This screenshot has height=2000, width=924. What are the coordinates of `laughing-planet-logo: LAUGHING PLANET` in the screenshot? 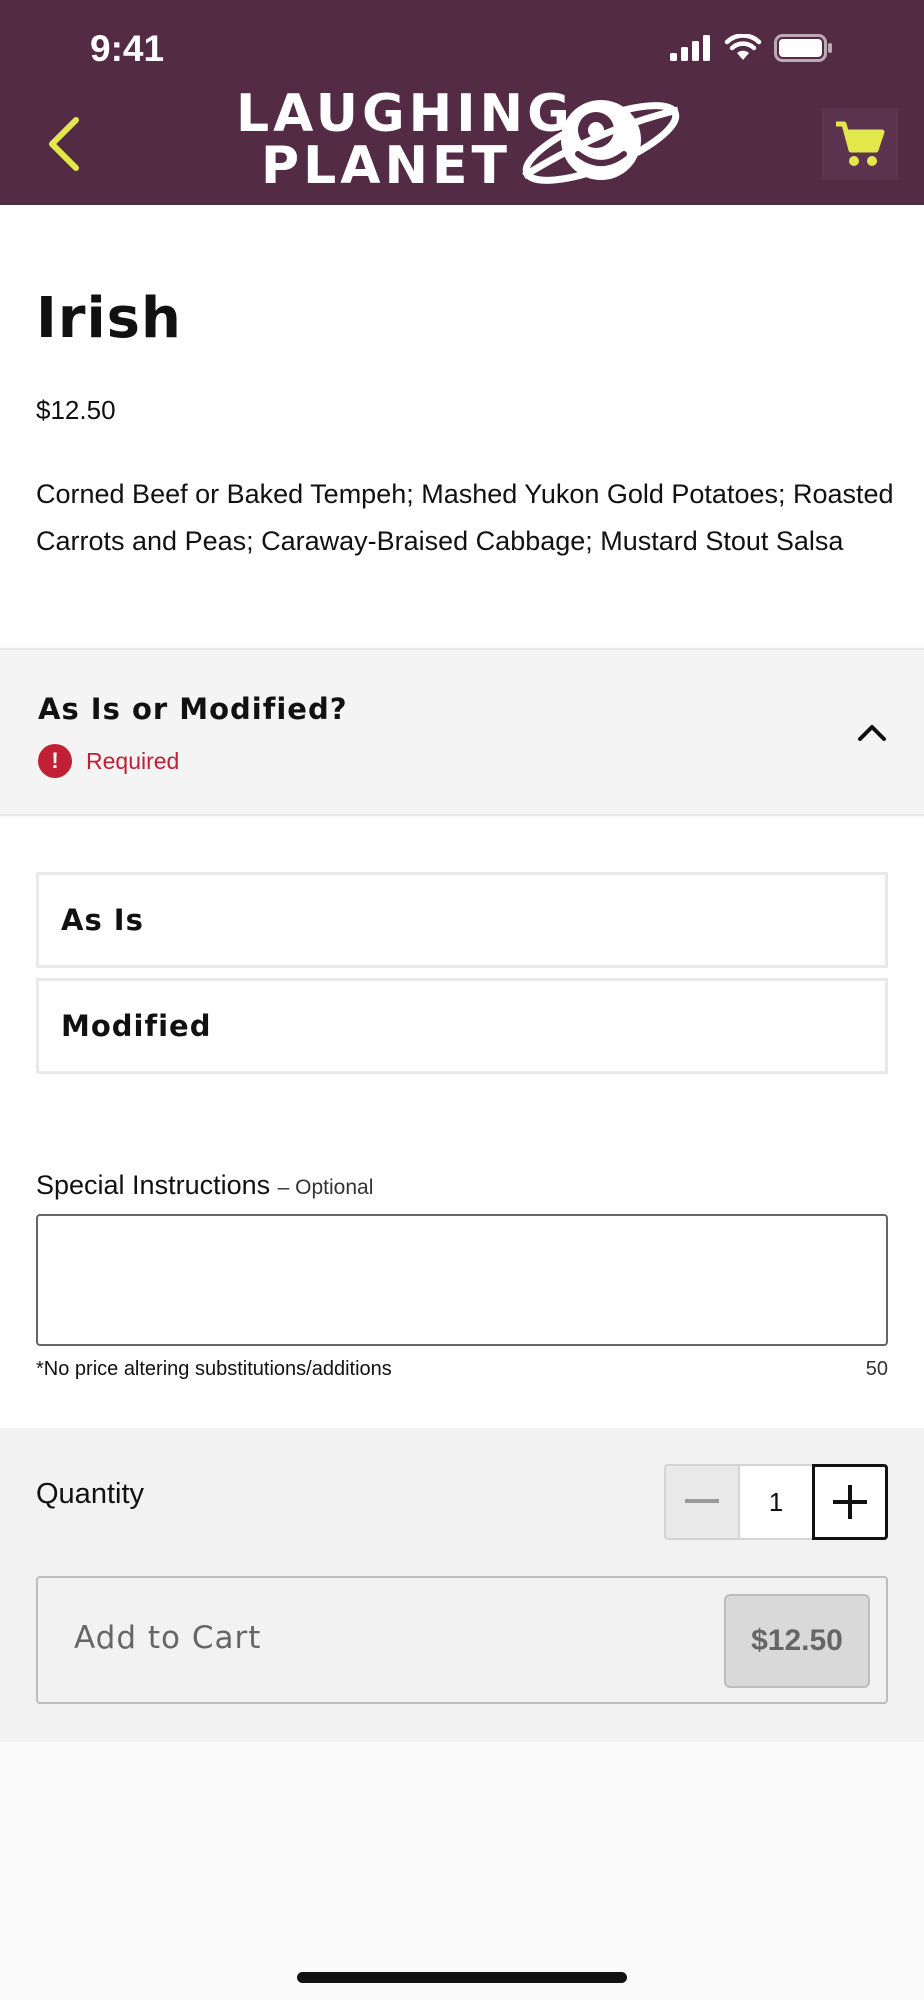 It's located at (461, 143).